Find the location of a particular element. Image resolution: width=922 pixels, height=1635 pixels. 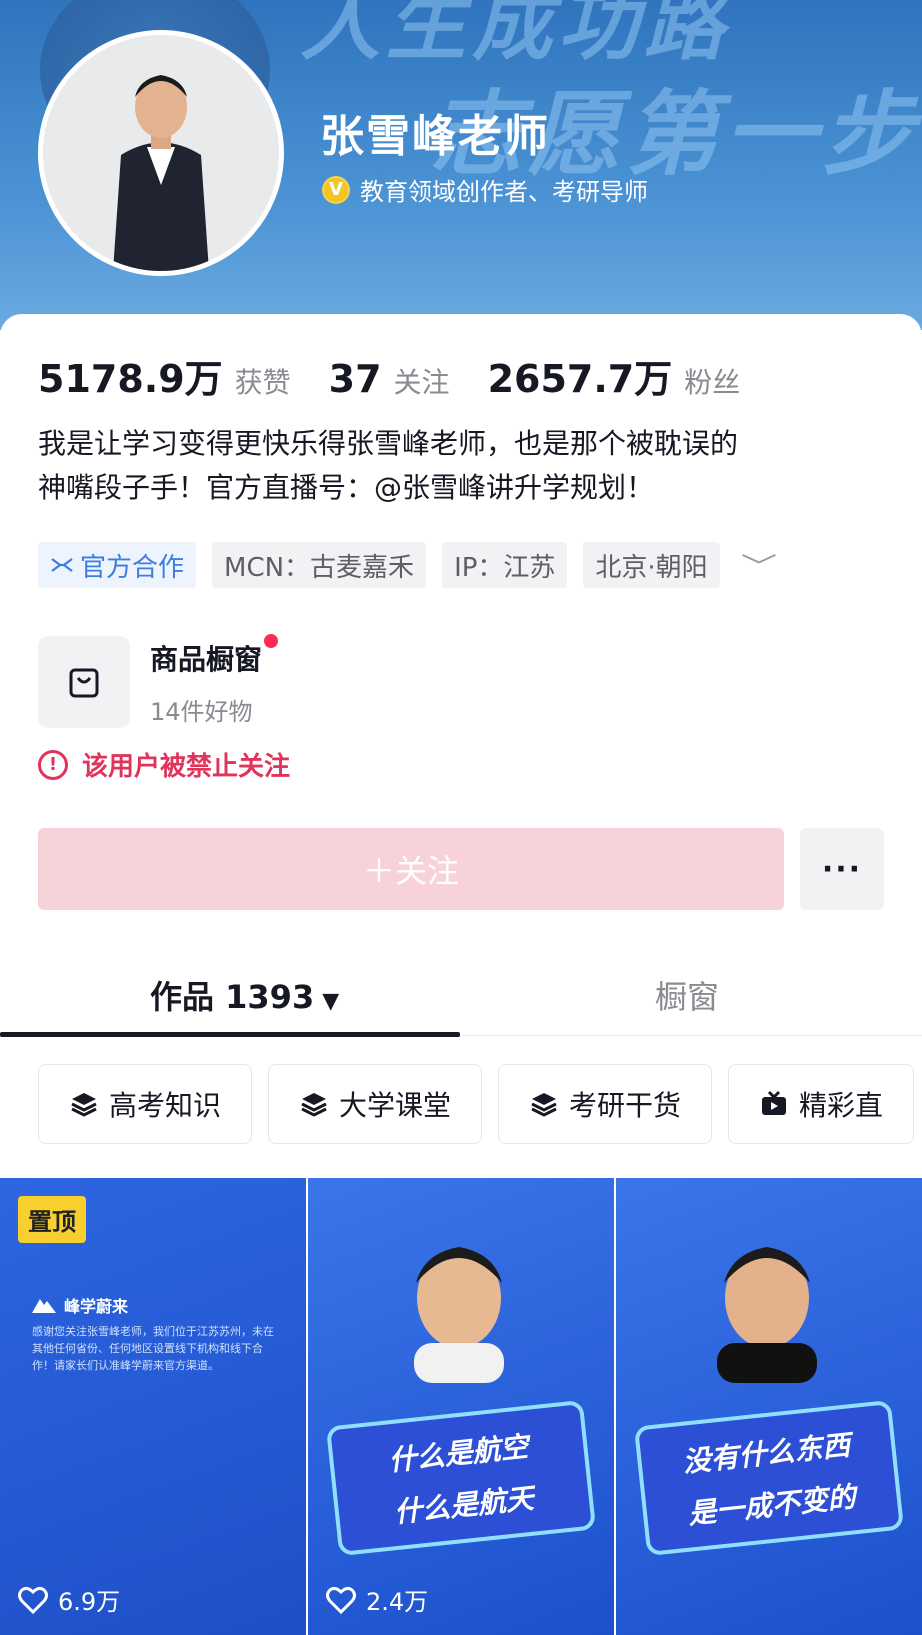

tag-location: 北京·朝阳 is located at coordinates (651, 565).